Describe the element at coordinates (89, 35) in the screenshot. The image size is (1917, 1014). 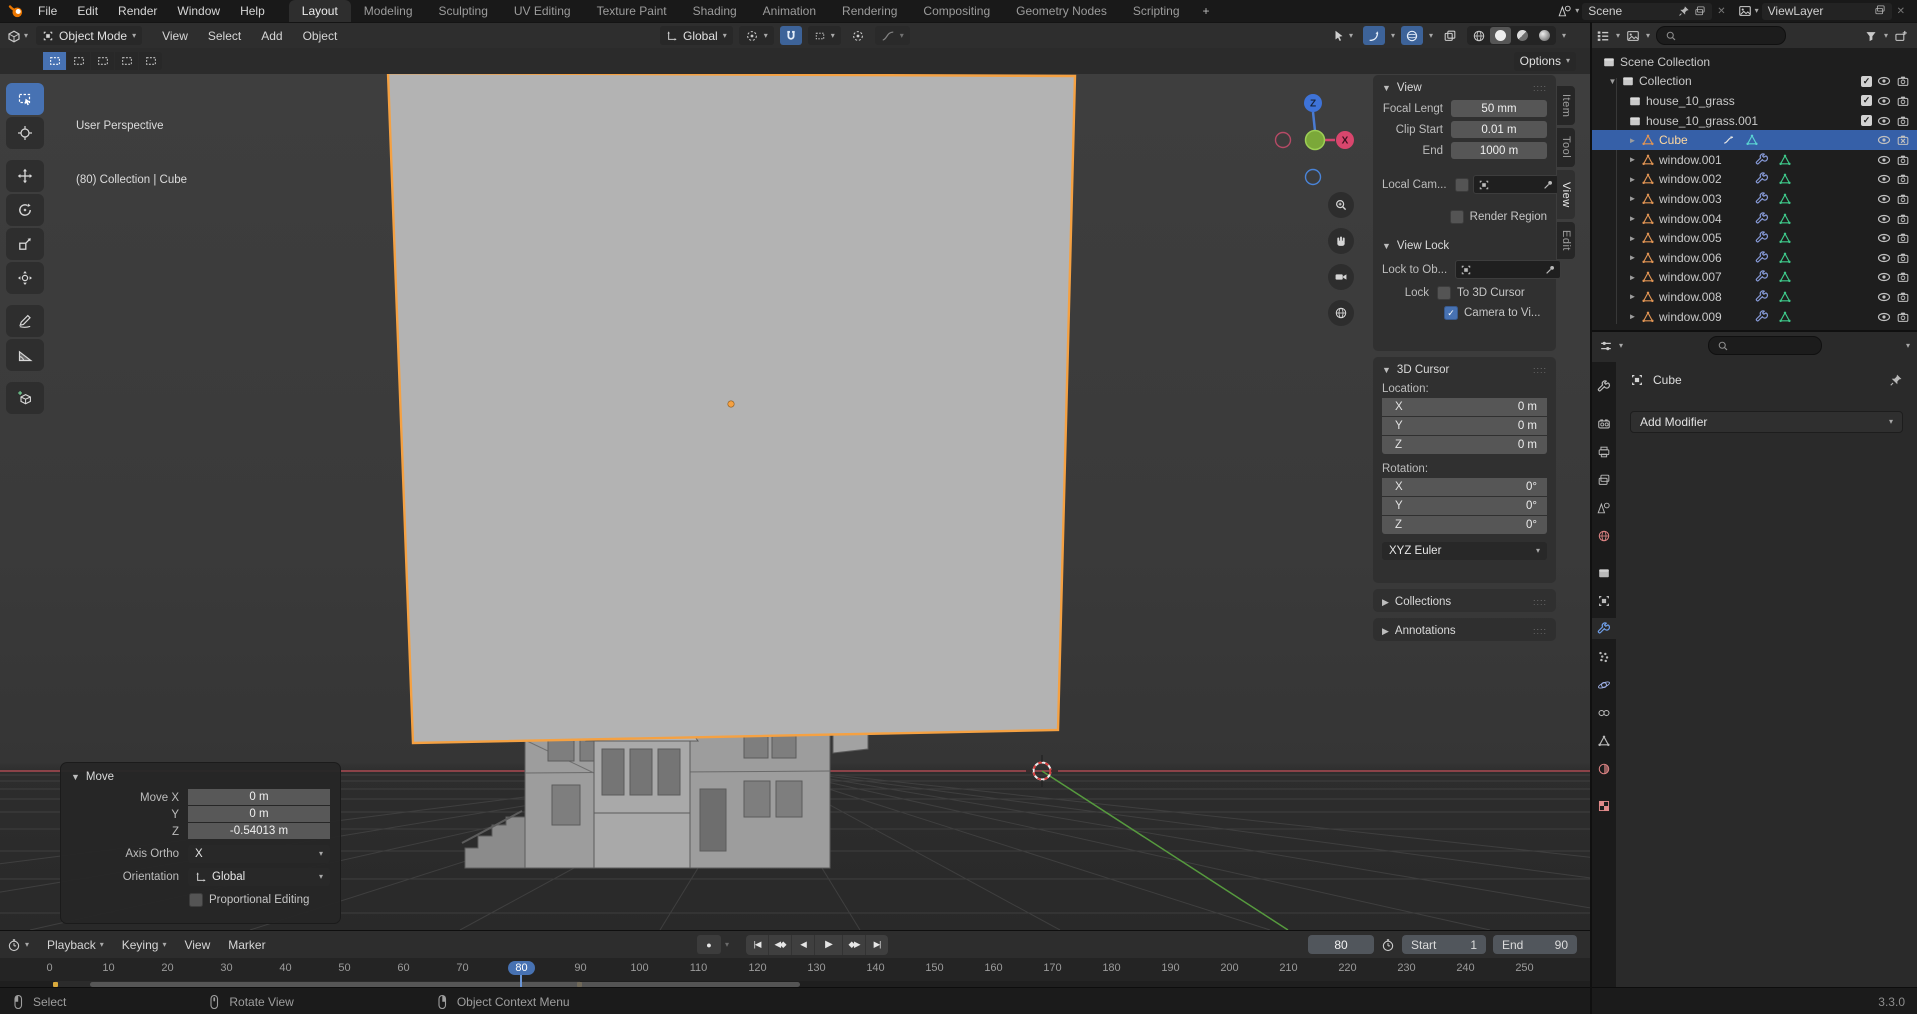
I see `mode-dropdown: Object Mode ▾` at that location.